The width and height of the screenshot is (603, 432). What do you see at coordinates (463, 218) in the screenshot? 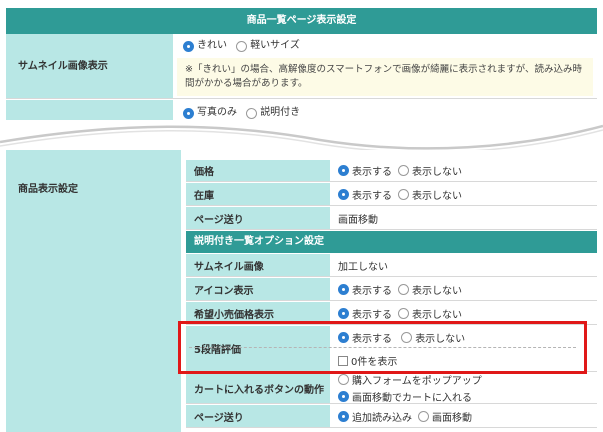
I see `paging-value: 画面移動` at bounding box center [463, 218].